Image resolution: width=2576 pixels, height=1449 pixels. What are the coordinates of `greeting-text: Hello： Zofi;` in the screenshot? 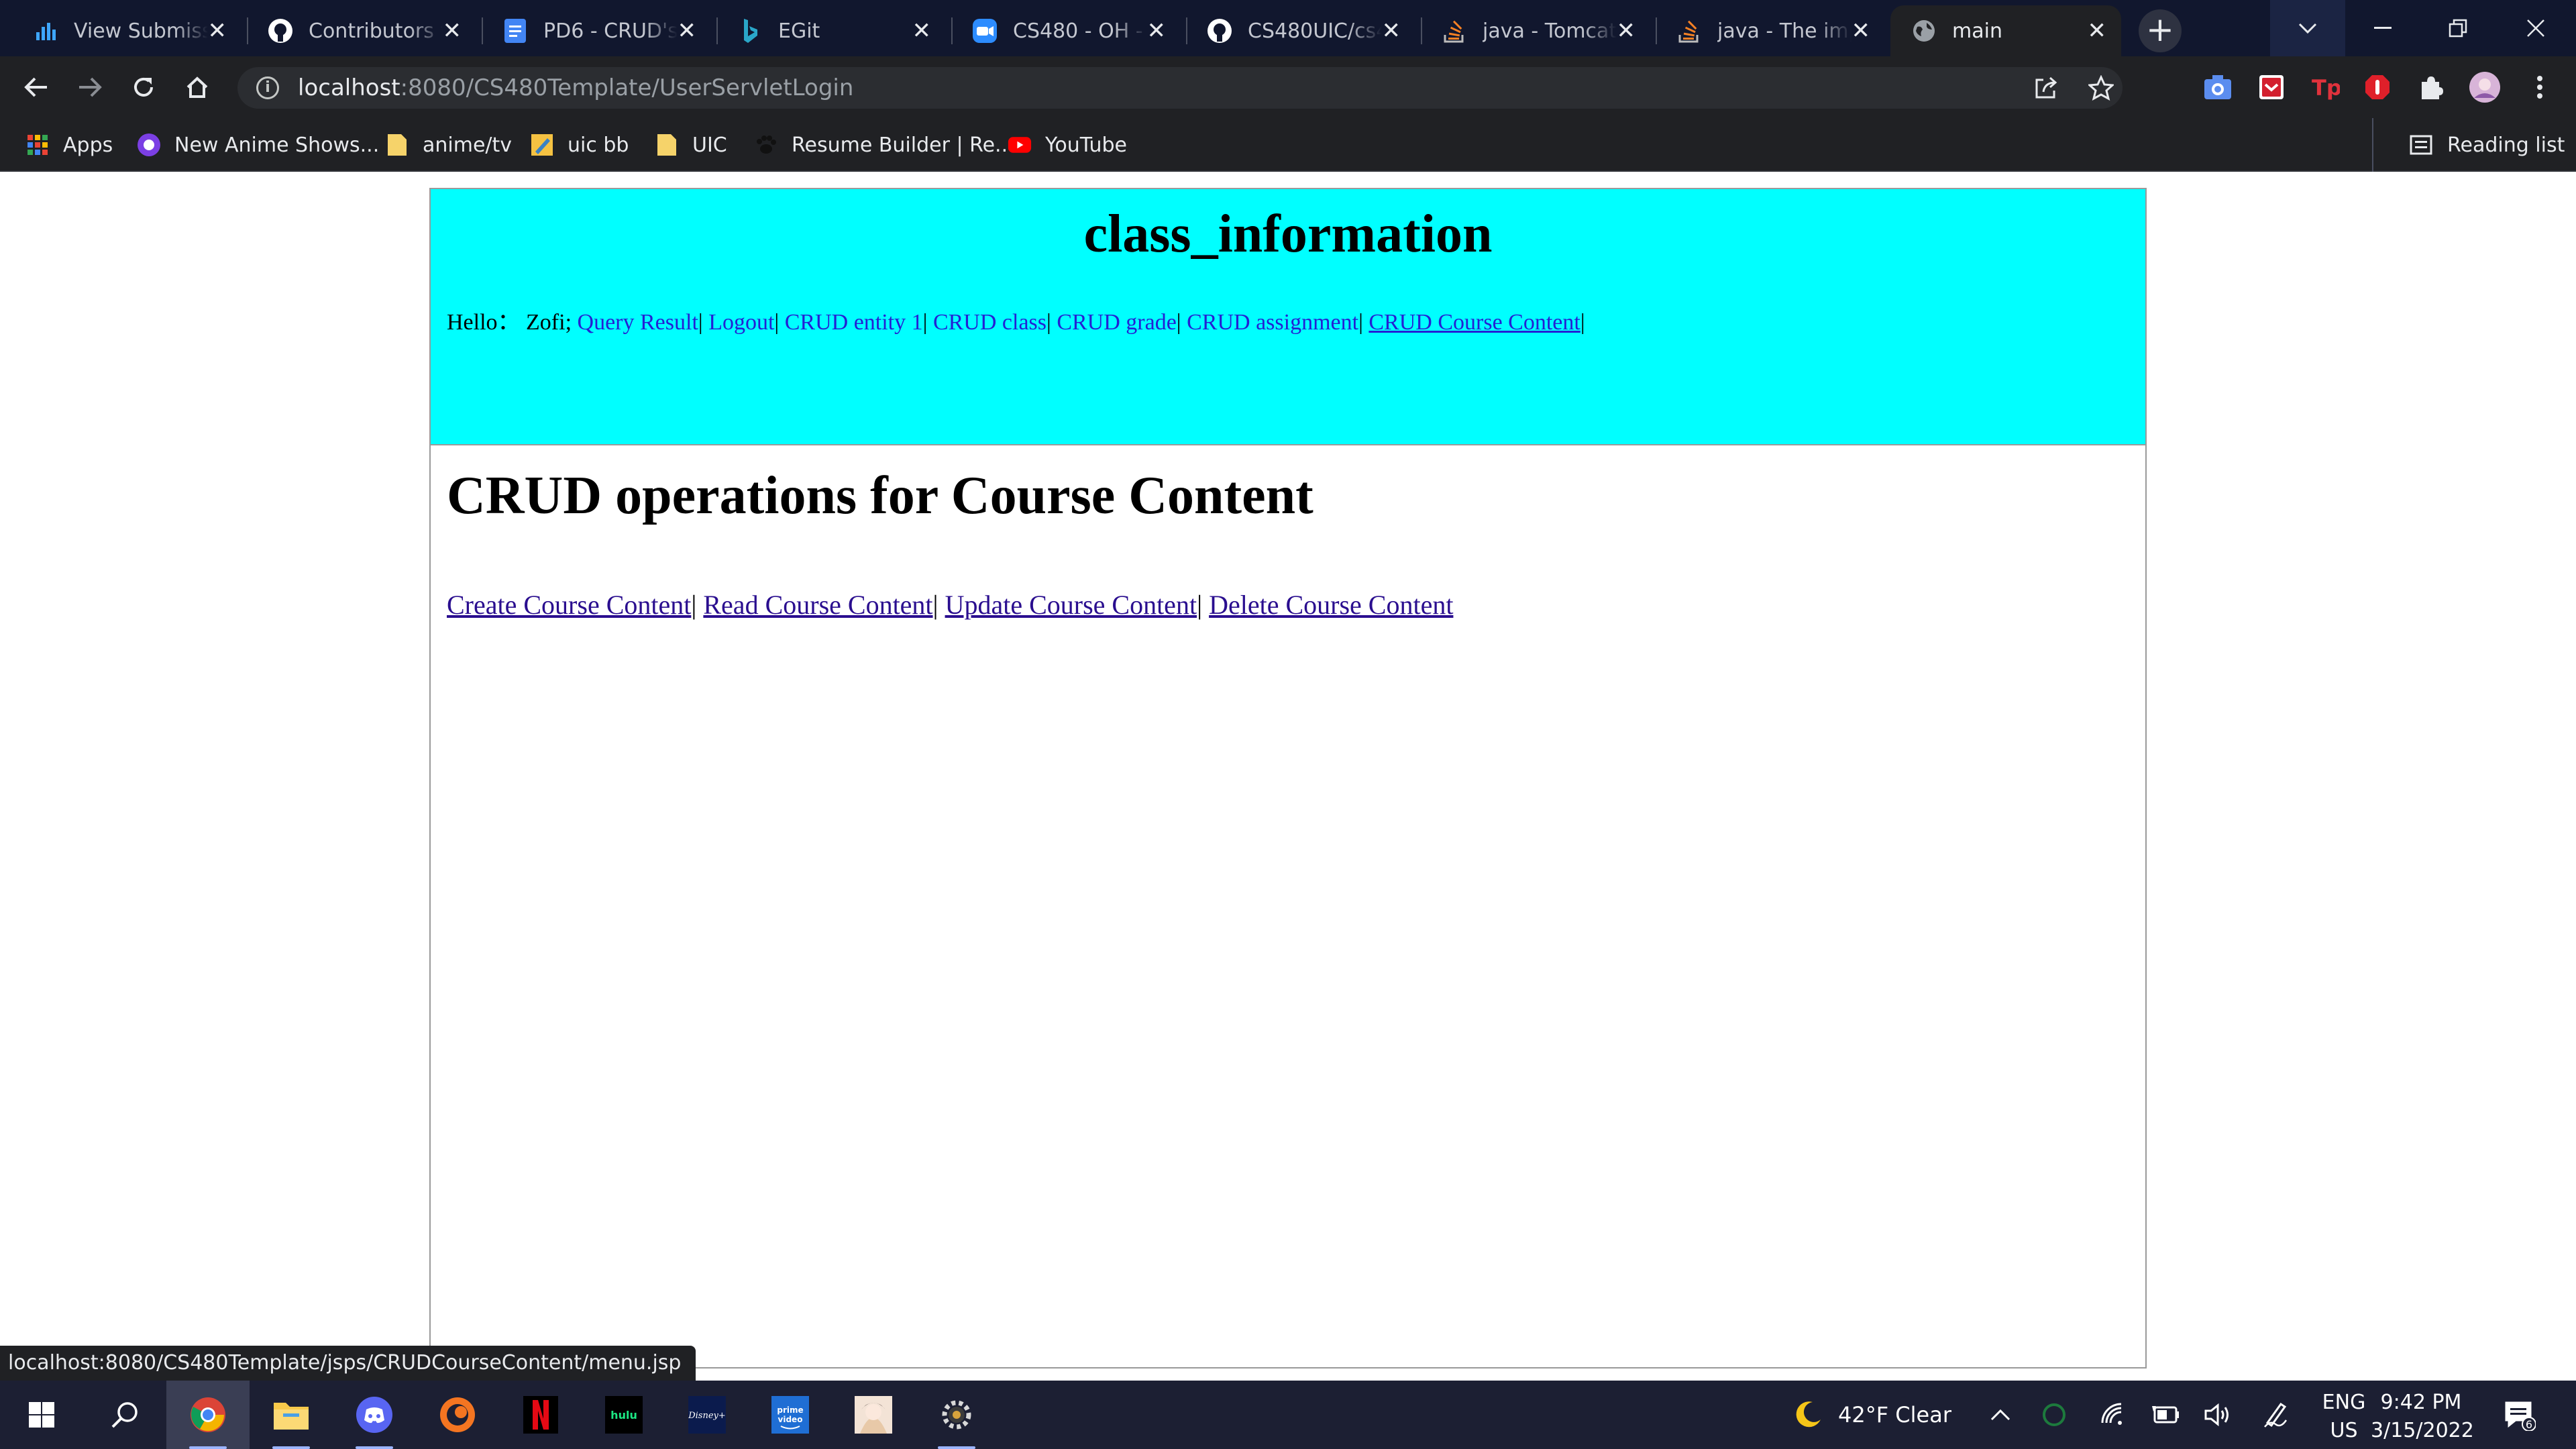 It's located at (509, 322).